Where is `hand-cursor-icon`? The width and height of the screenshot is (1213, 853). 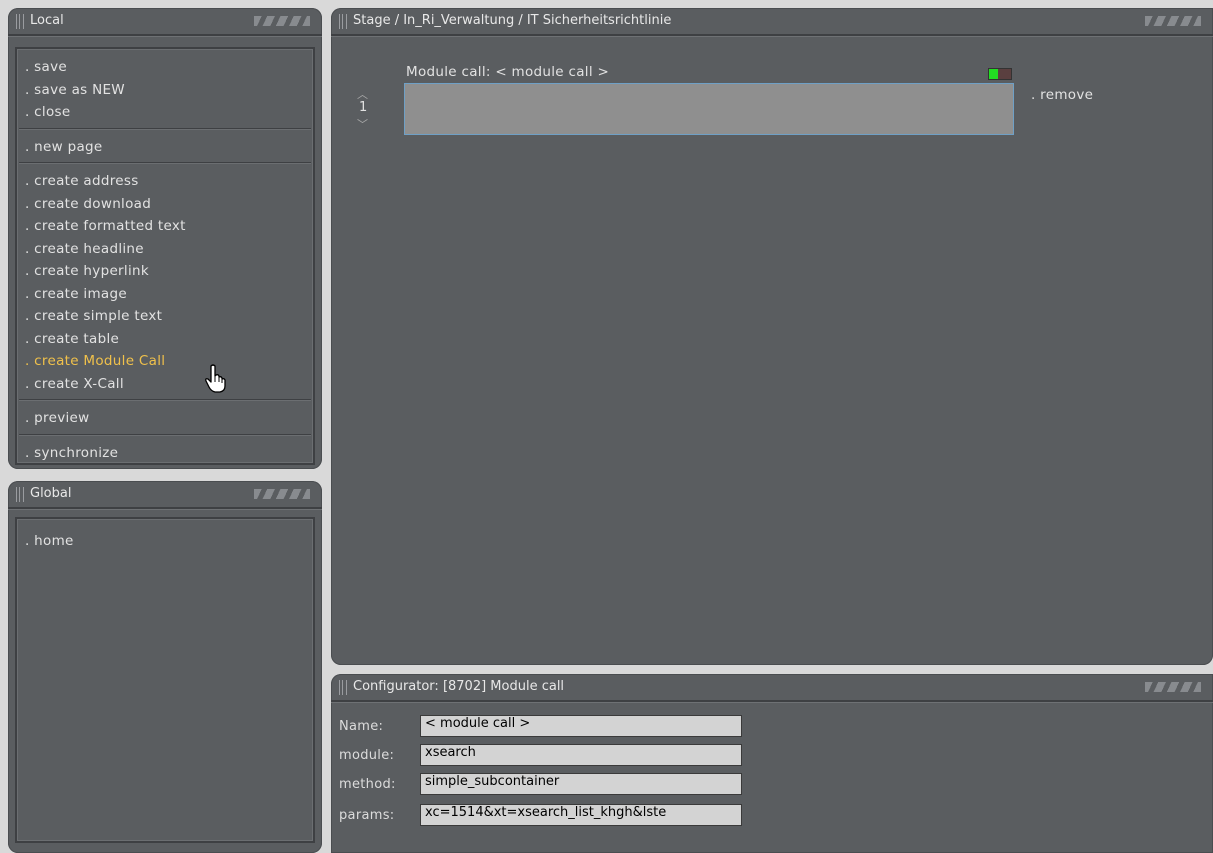
hand-cursor-icon is located at coordinates (215, 378).